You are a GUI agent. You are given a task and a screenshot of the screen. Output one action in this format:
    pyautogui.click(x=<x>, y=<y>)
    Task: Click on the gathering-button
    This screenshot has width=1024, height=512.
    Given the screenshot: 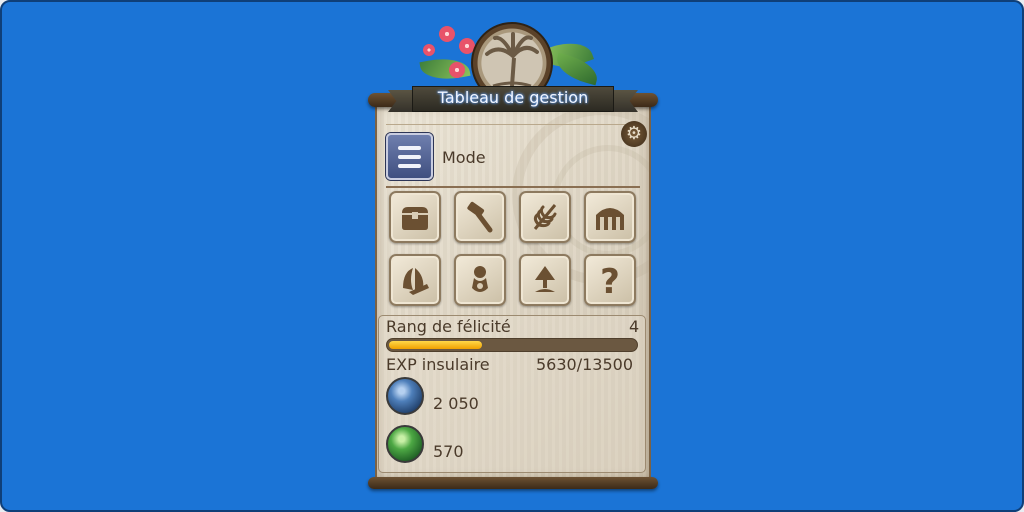 What is the action you would take?
    pyautogui.click(x=545, y=217)
    